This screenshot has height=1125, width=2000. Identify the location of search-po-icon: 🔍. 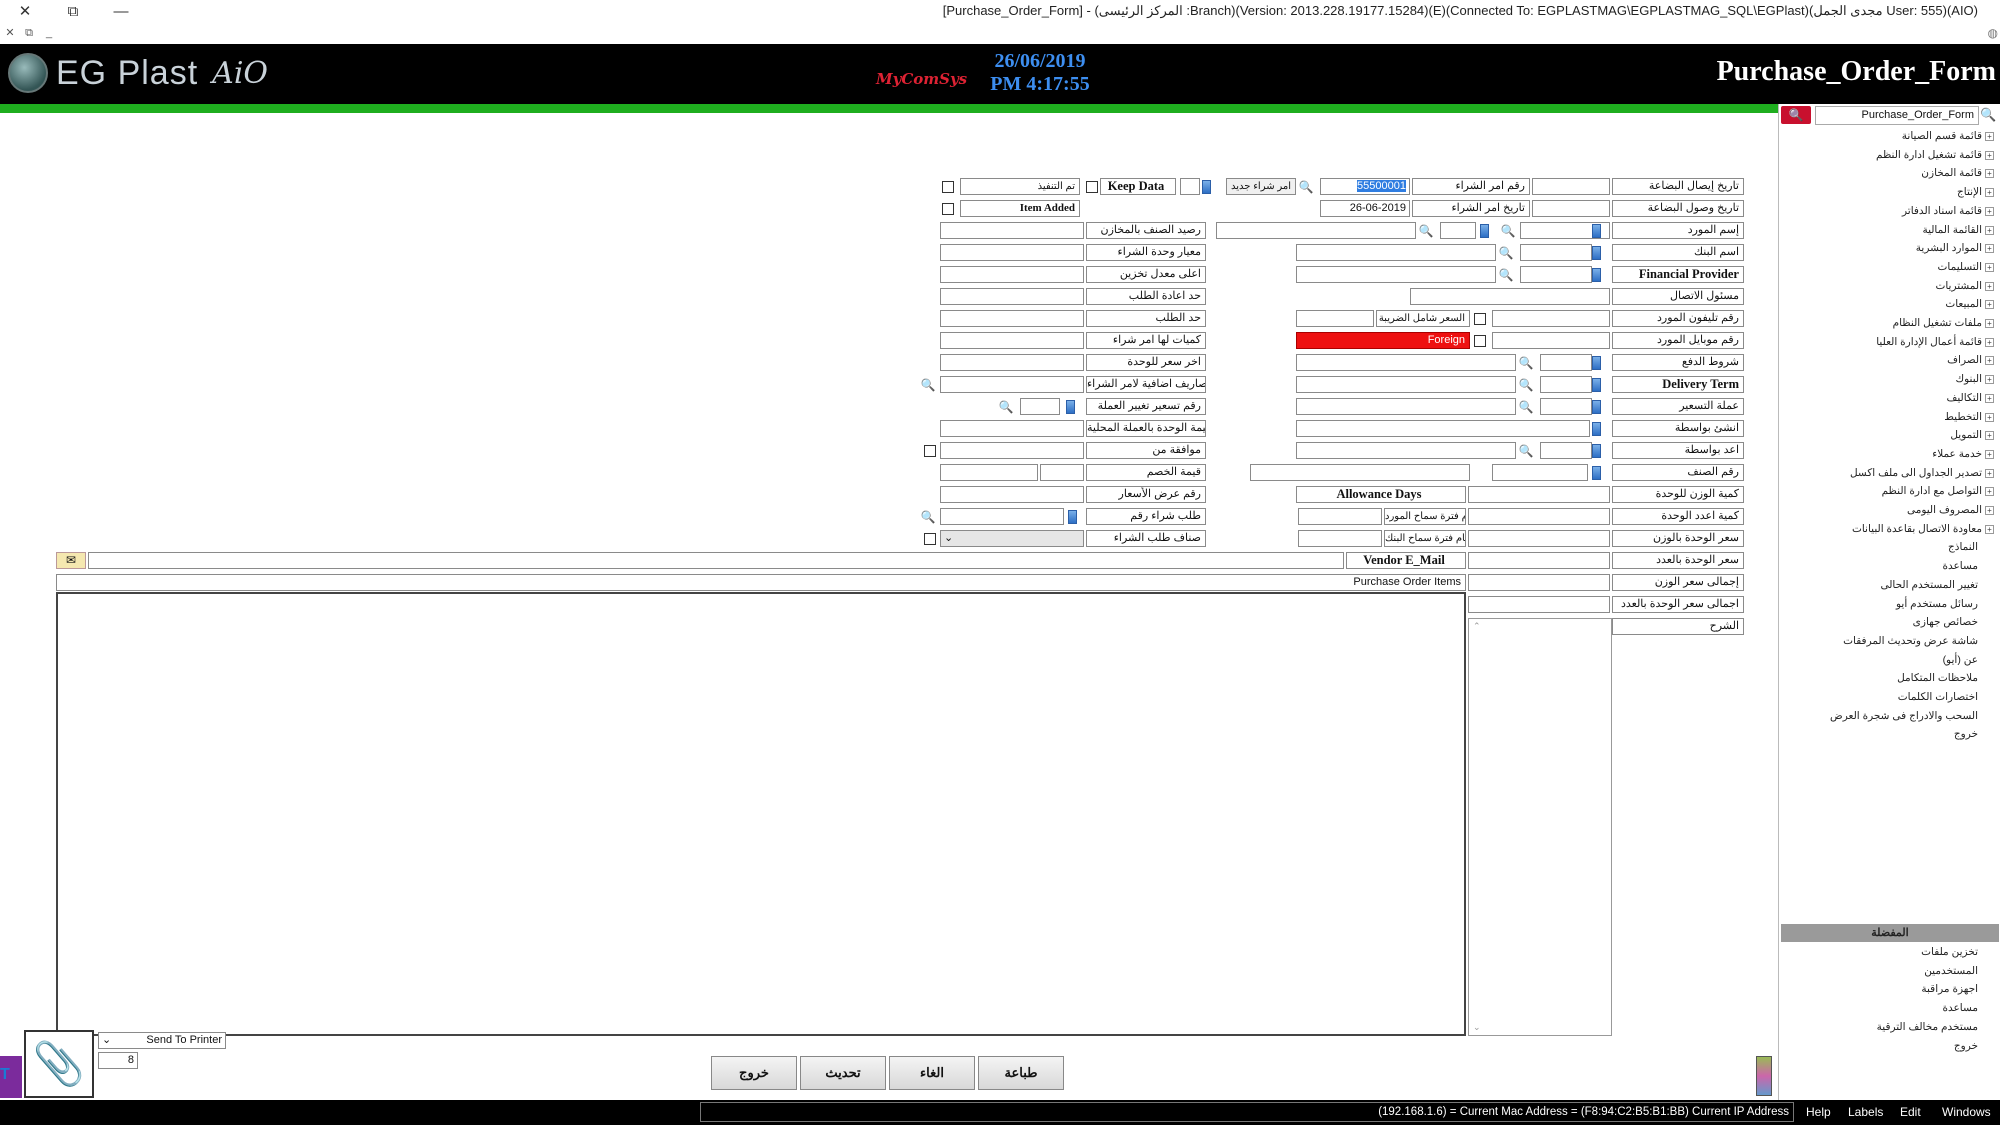
(1306, 187).